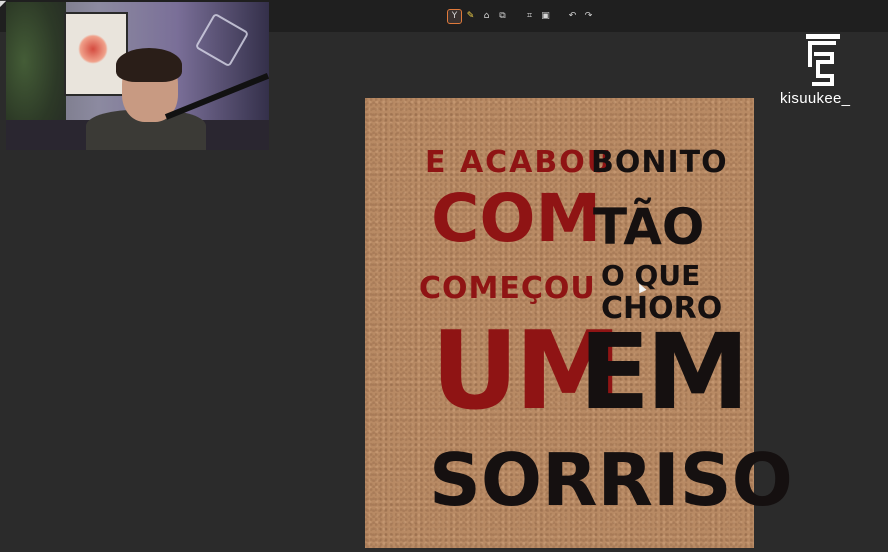 Image resolution: width=888 pixels, height=552 pixels. I want to click on crop-icon: ⌗, so click(529, 16).